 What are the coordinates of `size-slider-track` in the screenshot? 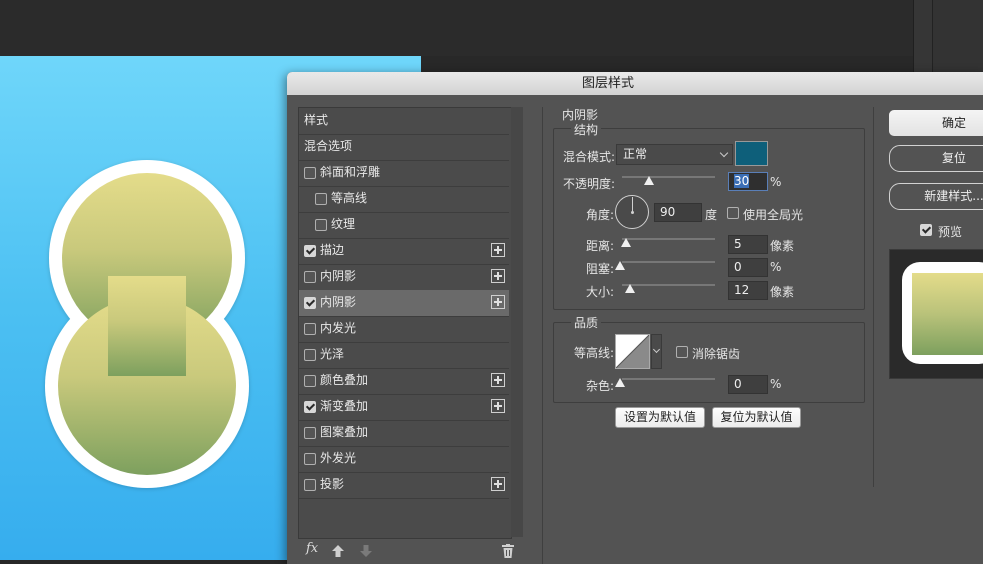 It's located at (668, 285).